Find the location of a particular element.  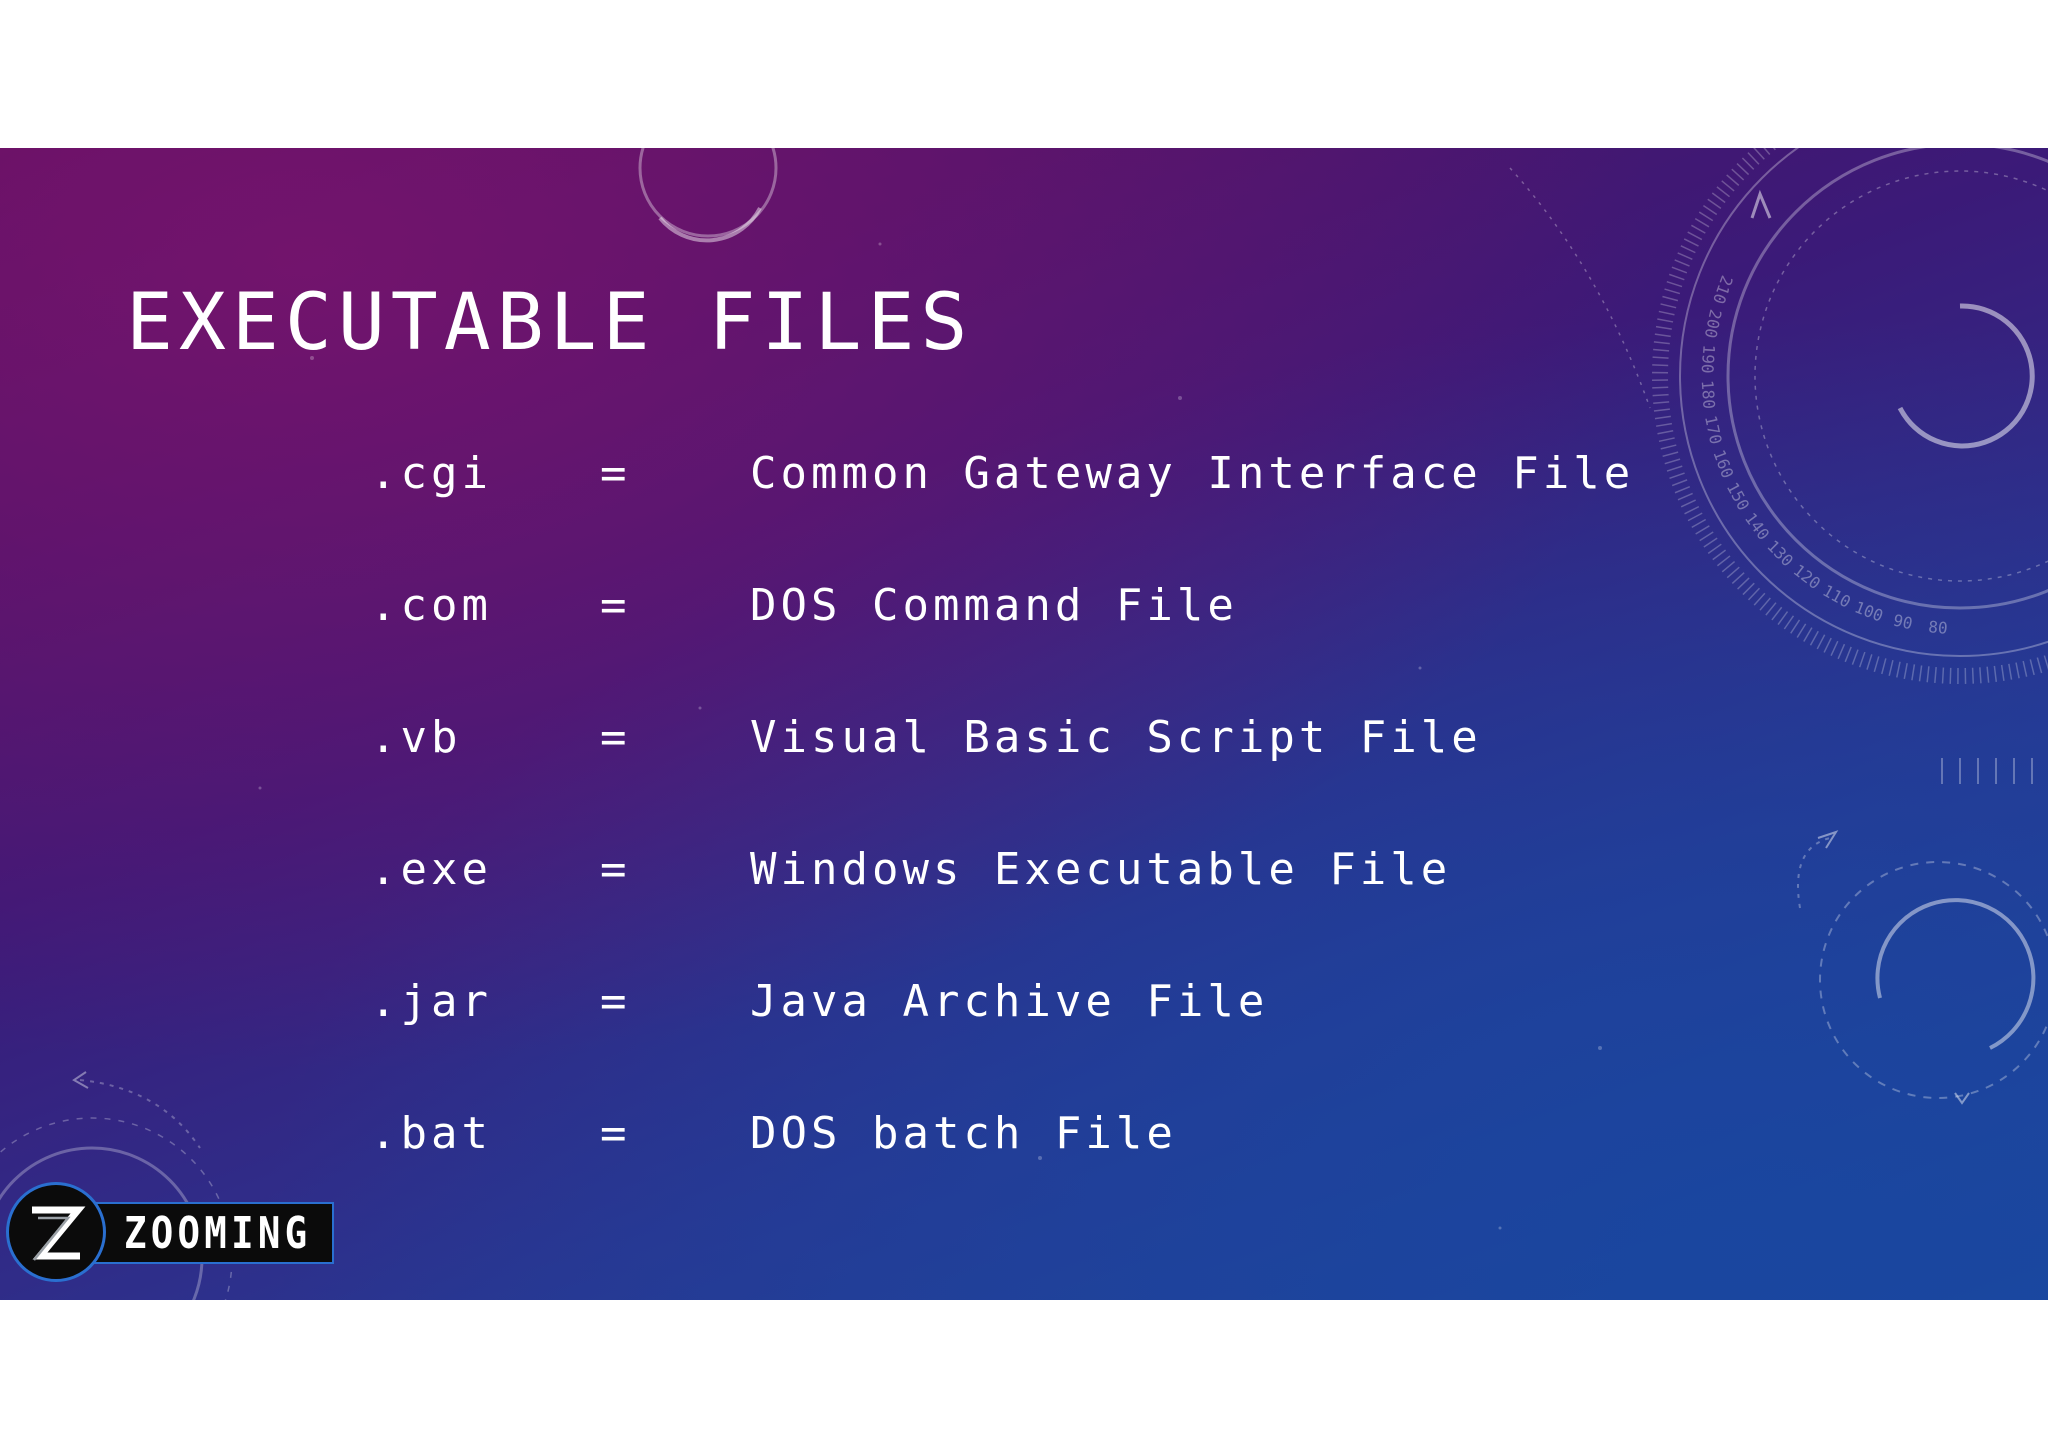

top-ring-graphic is located at coordinates (708, 195).